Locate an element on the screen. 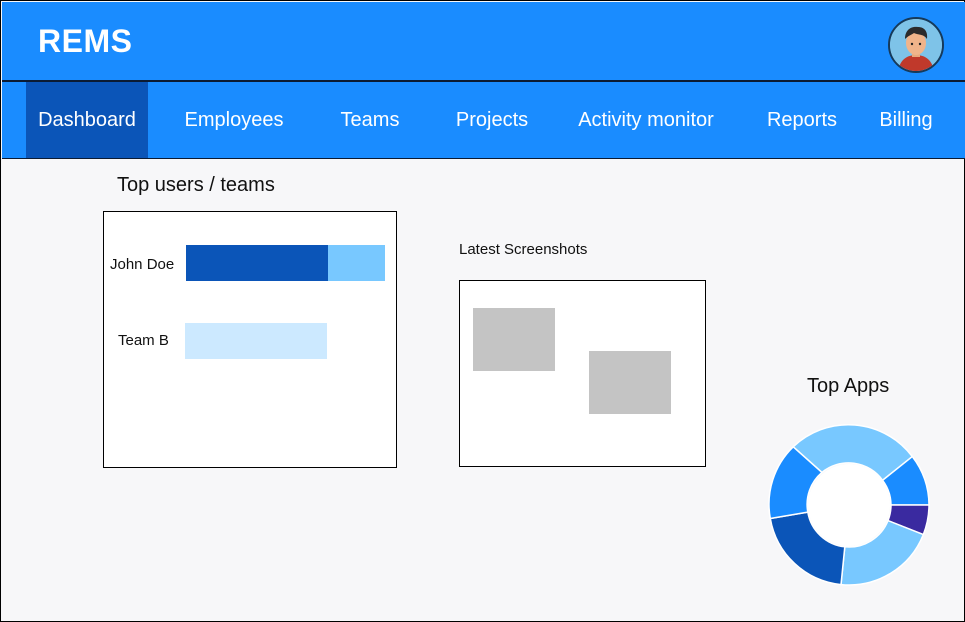 The image size is (965, 622). nav-employees-label: Employees is located at coordinates (234, 119).